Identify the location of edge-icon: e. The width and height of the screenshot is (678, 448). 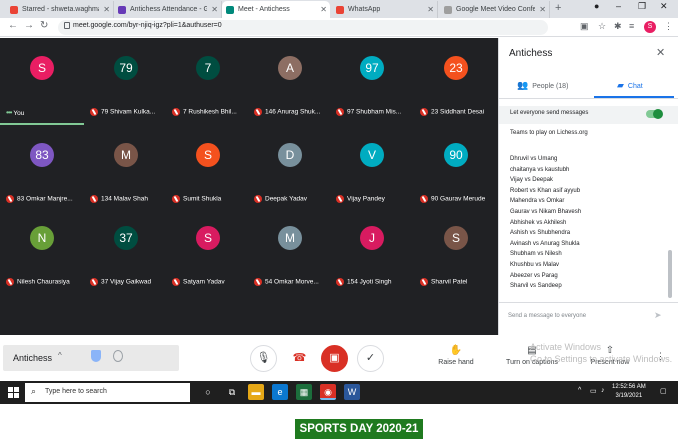
(280, 392).